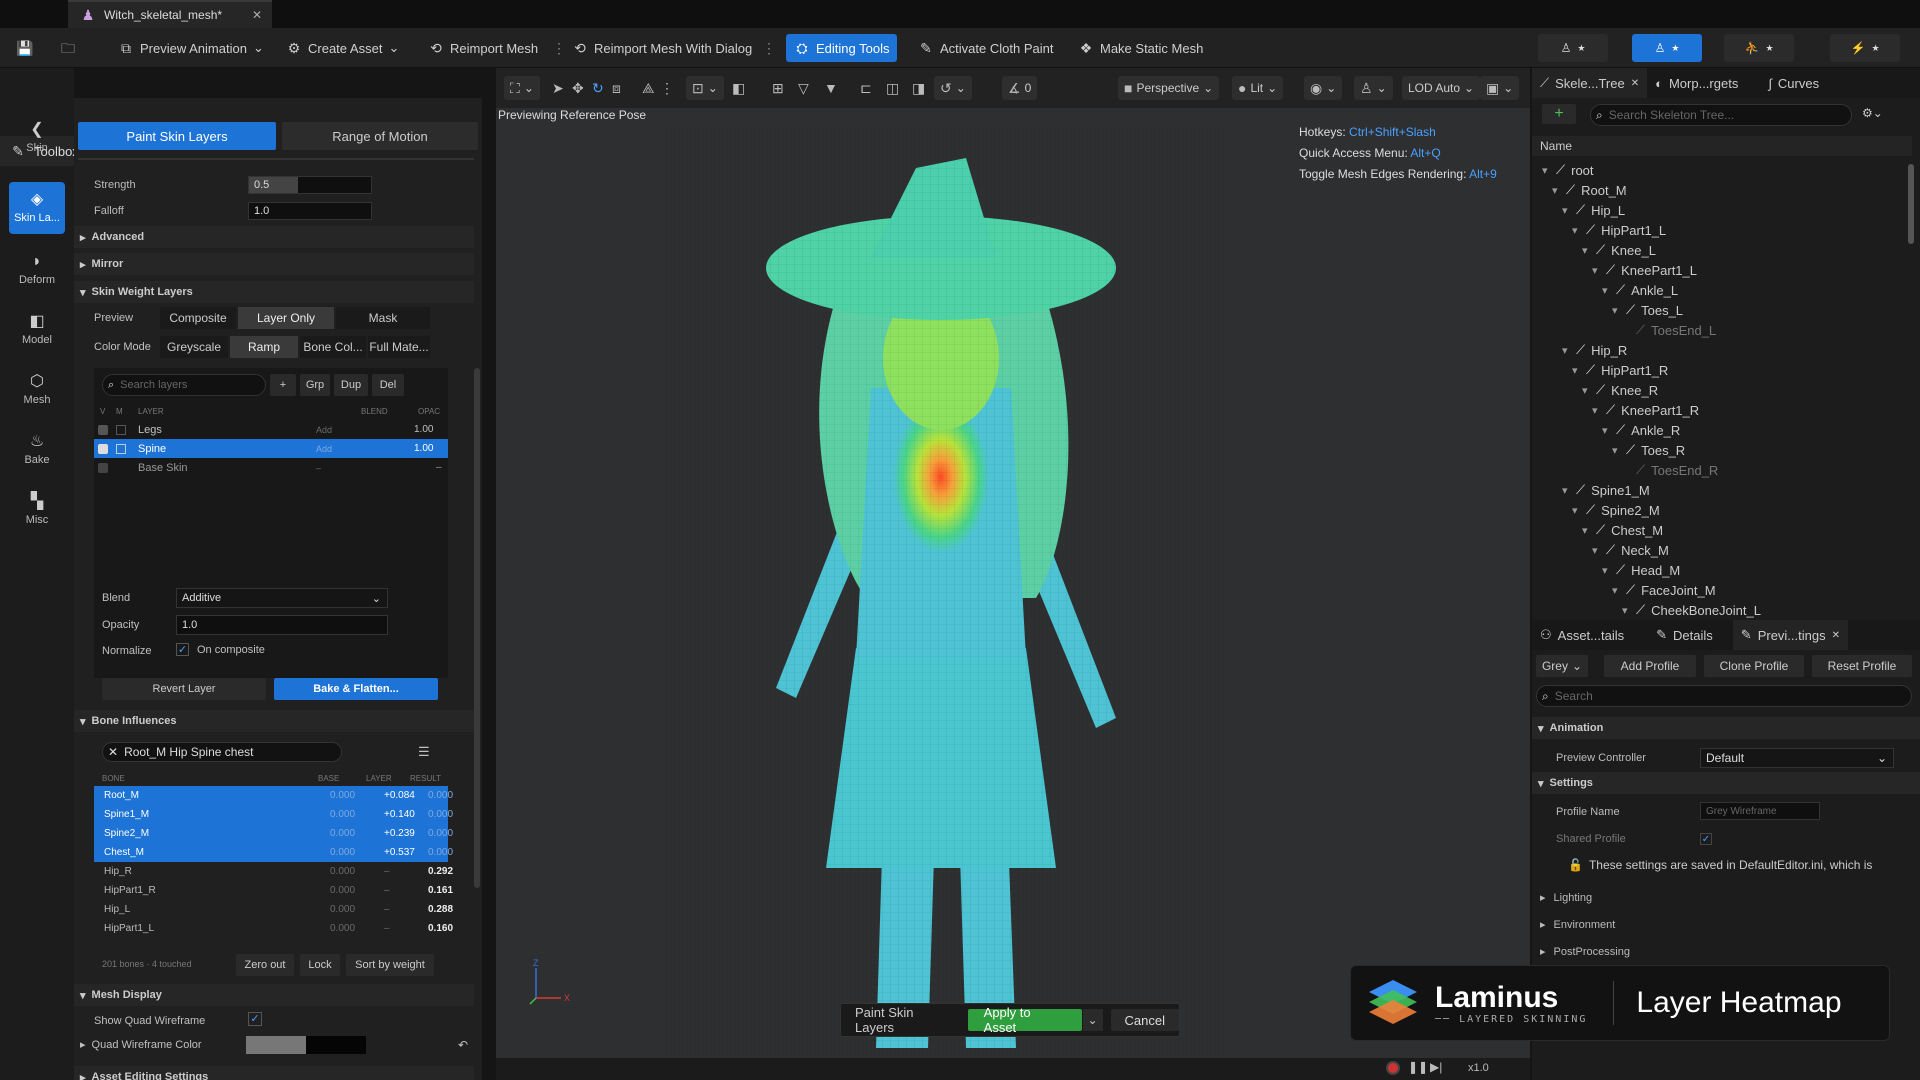  I want to click on document-tab: ♟ Witch_skeletal_mesh* ✕, so click(170, 14).